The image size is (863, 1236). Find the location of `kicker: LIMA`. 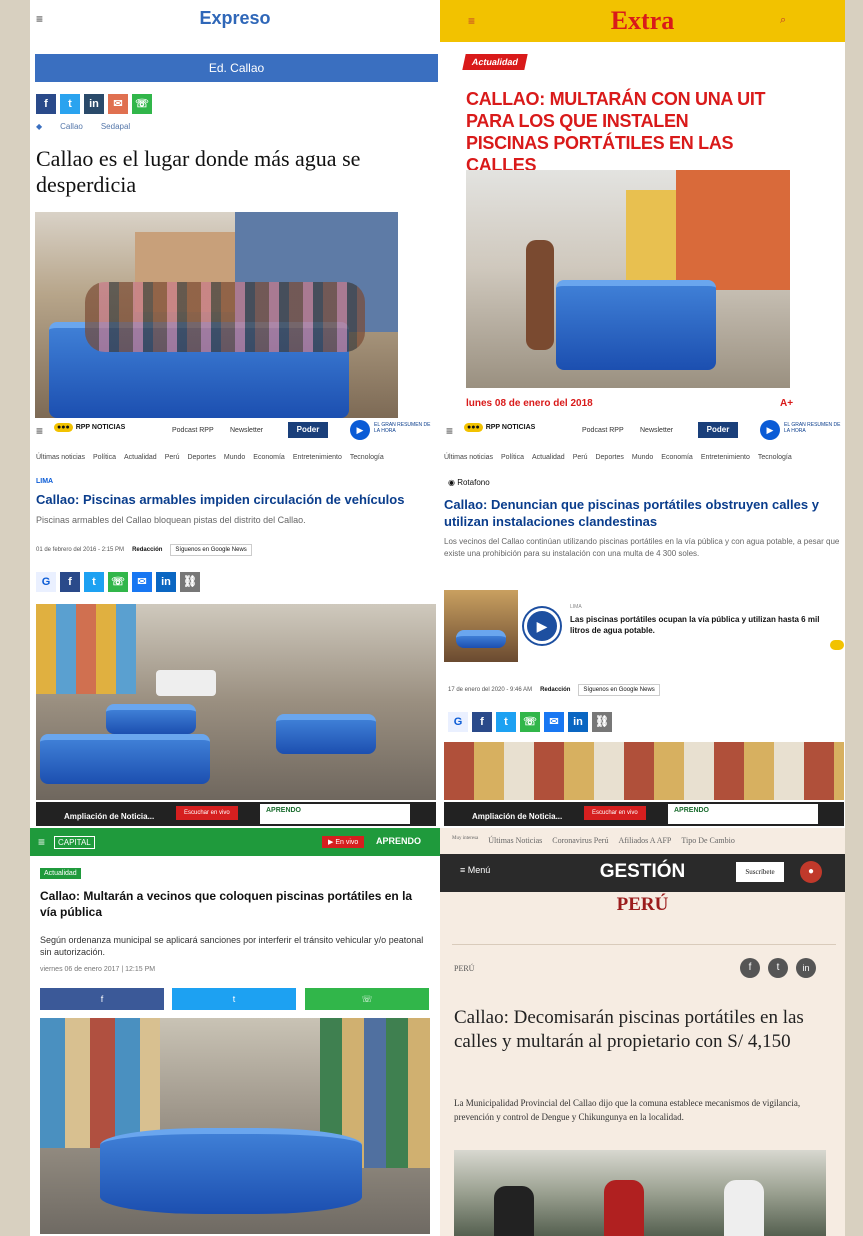

kicker: LIMA is located at coordinates (44, 481).